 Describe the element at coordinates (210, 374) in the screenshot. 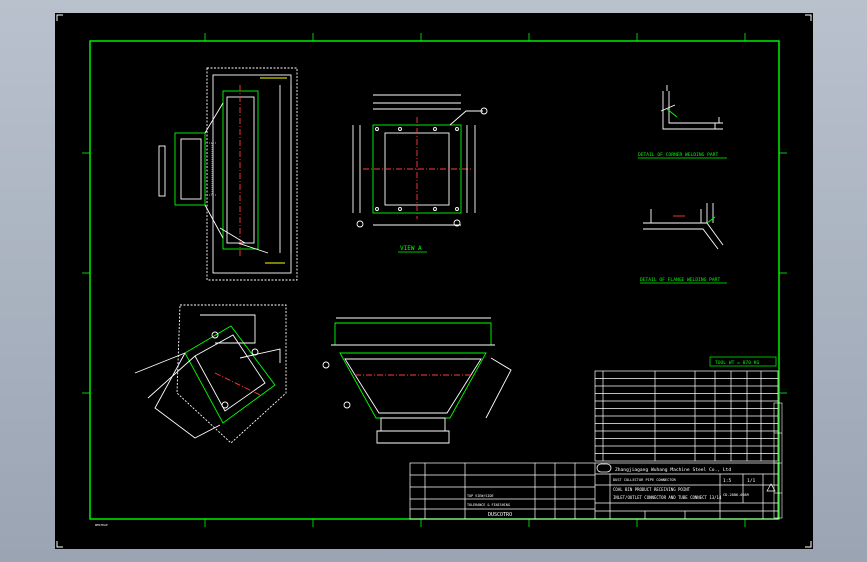

I see `rotated-view` at that location.